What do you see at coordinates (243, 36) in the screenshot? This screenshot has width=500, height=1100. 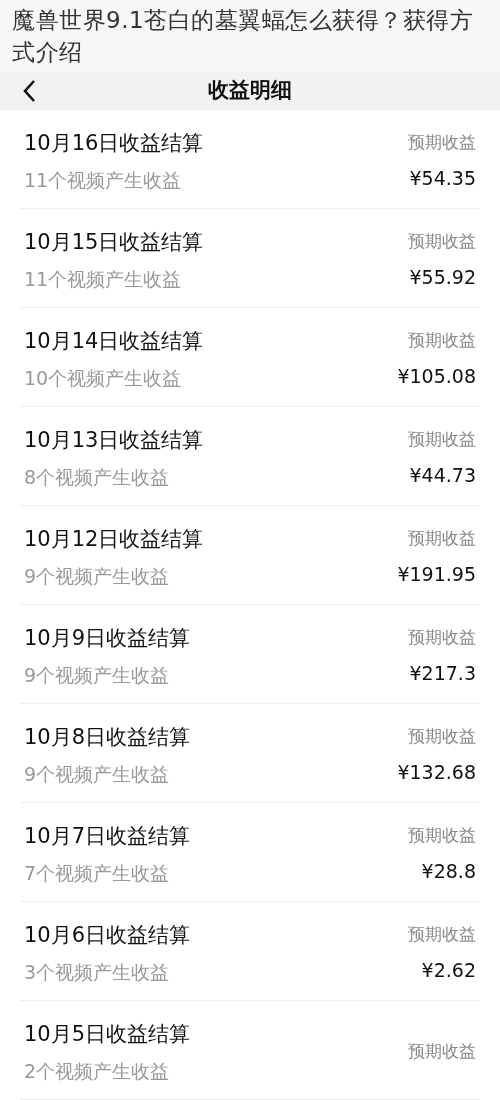 I see `article-caption: 魔兽世界9.1苍白的墓翼蝠怎么获得？获得方式介绍` at bounding box center [243, 36].